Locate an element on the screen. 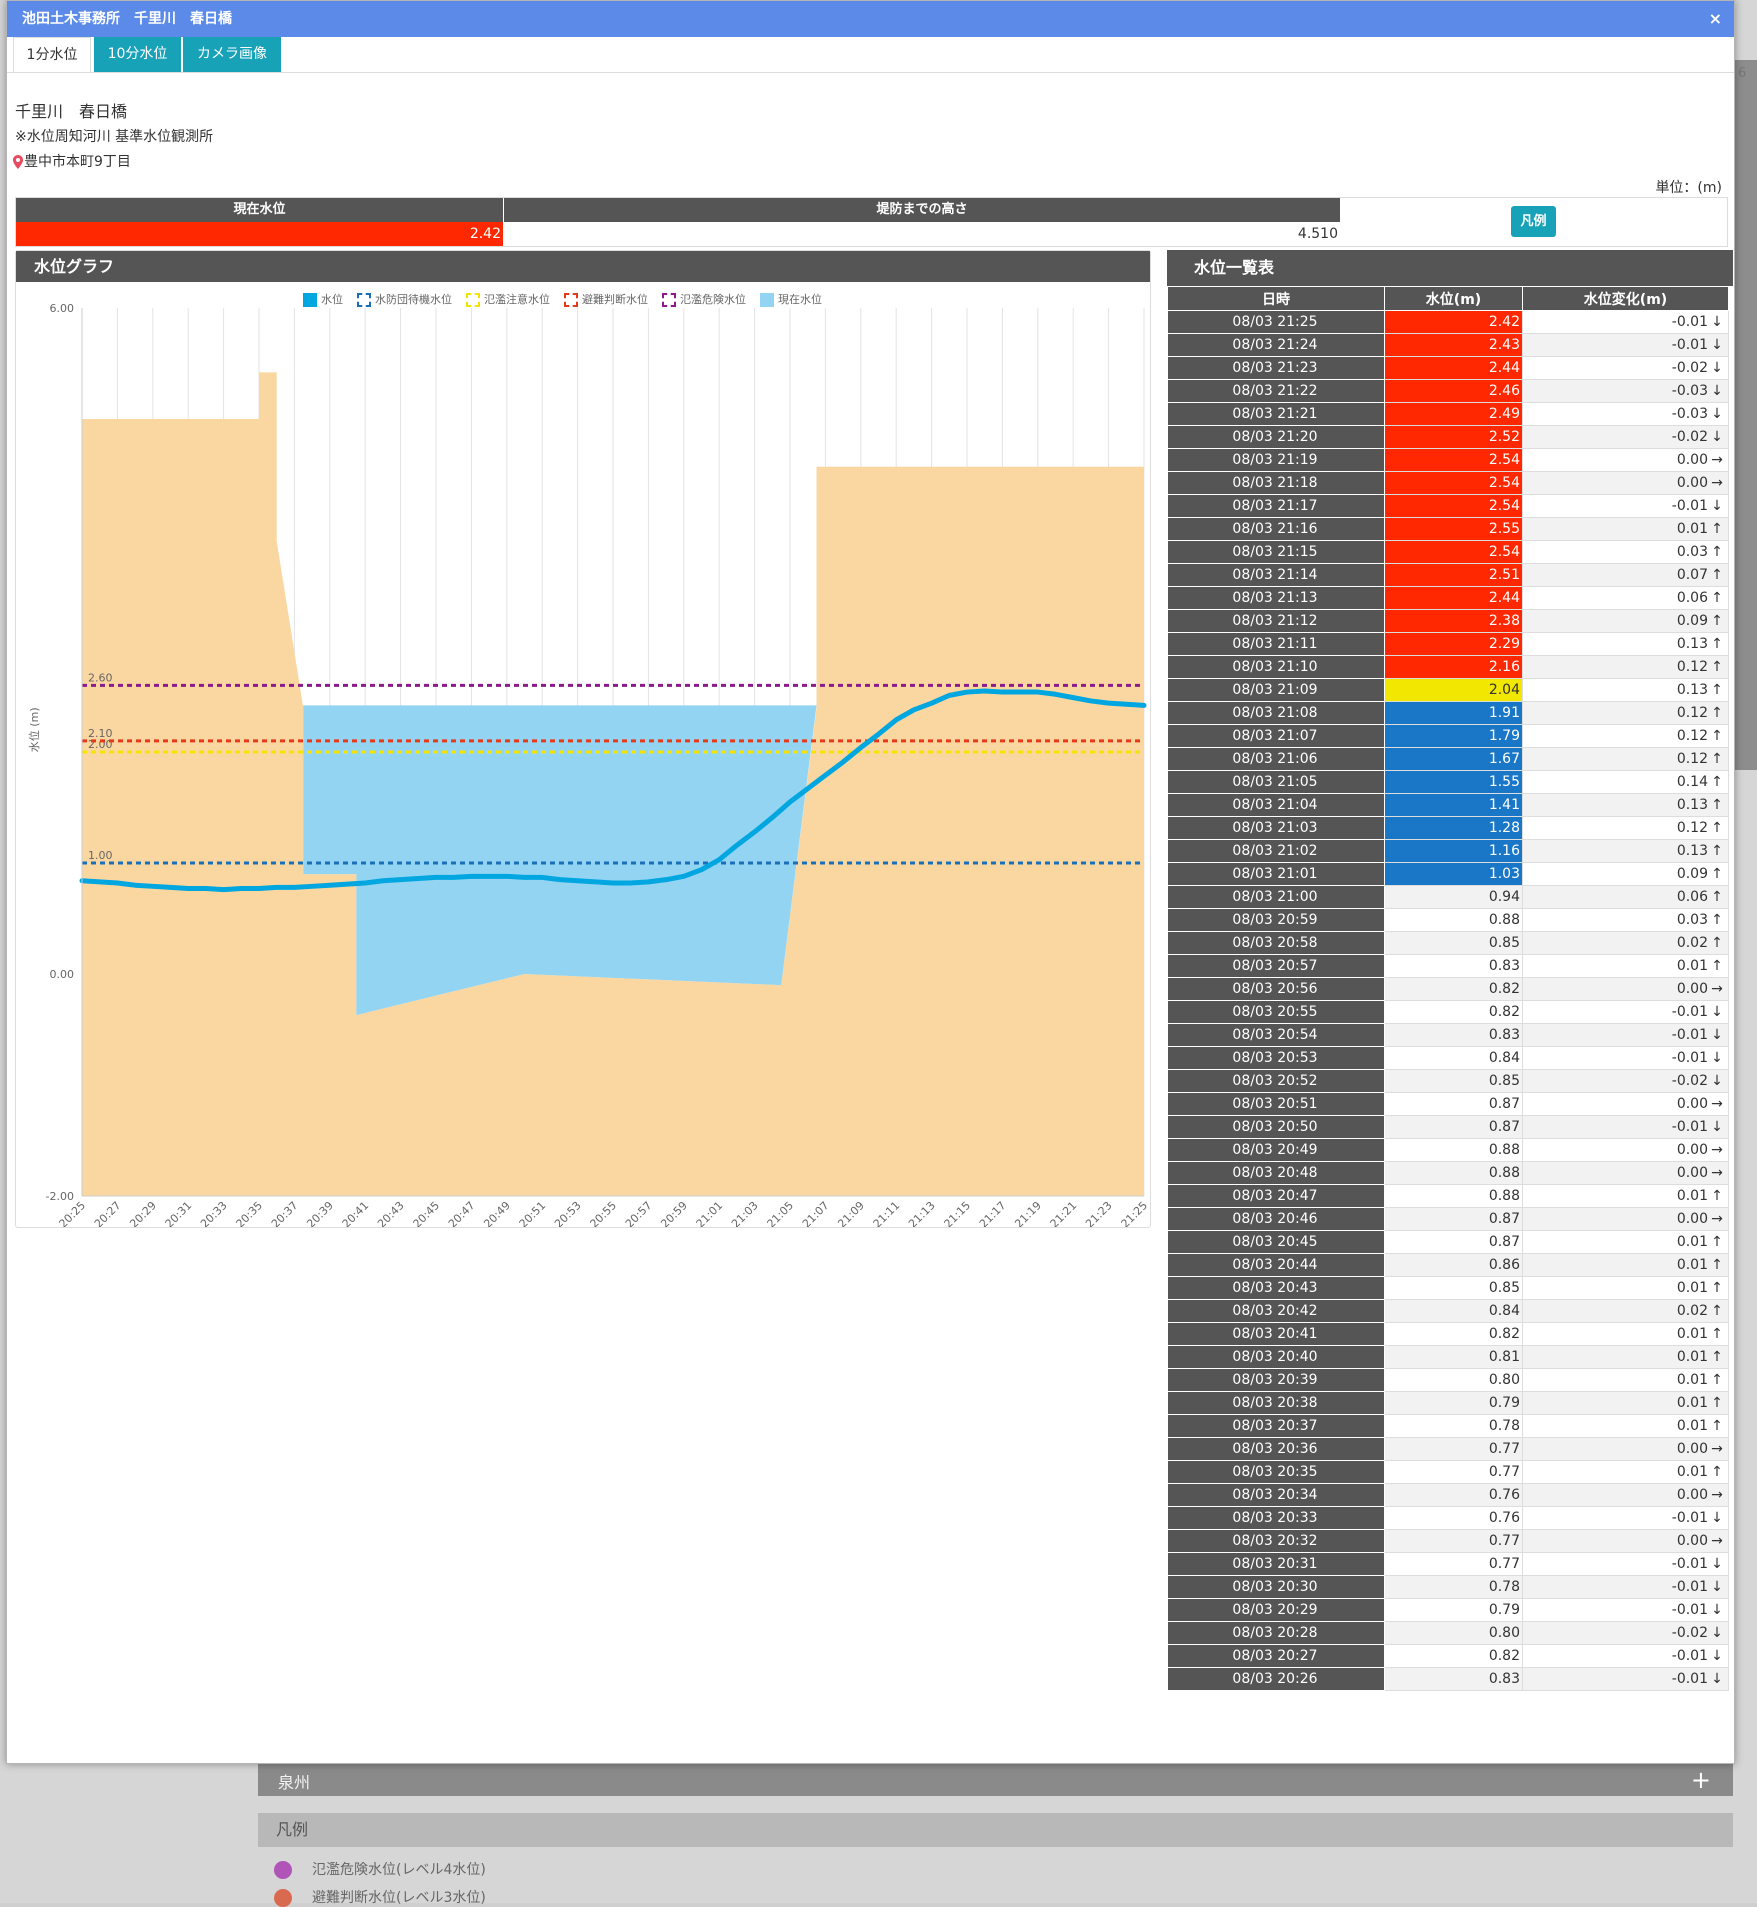  tab-divider is located at coordinates (870, 72).